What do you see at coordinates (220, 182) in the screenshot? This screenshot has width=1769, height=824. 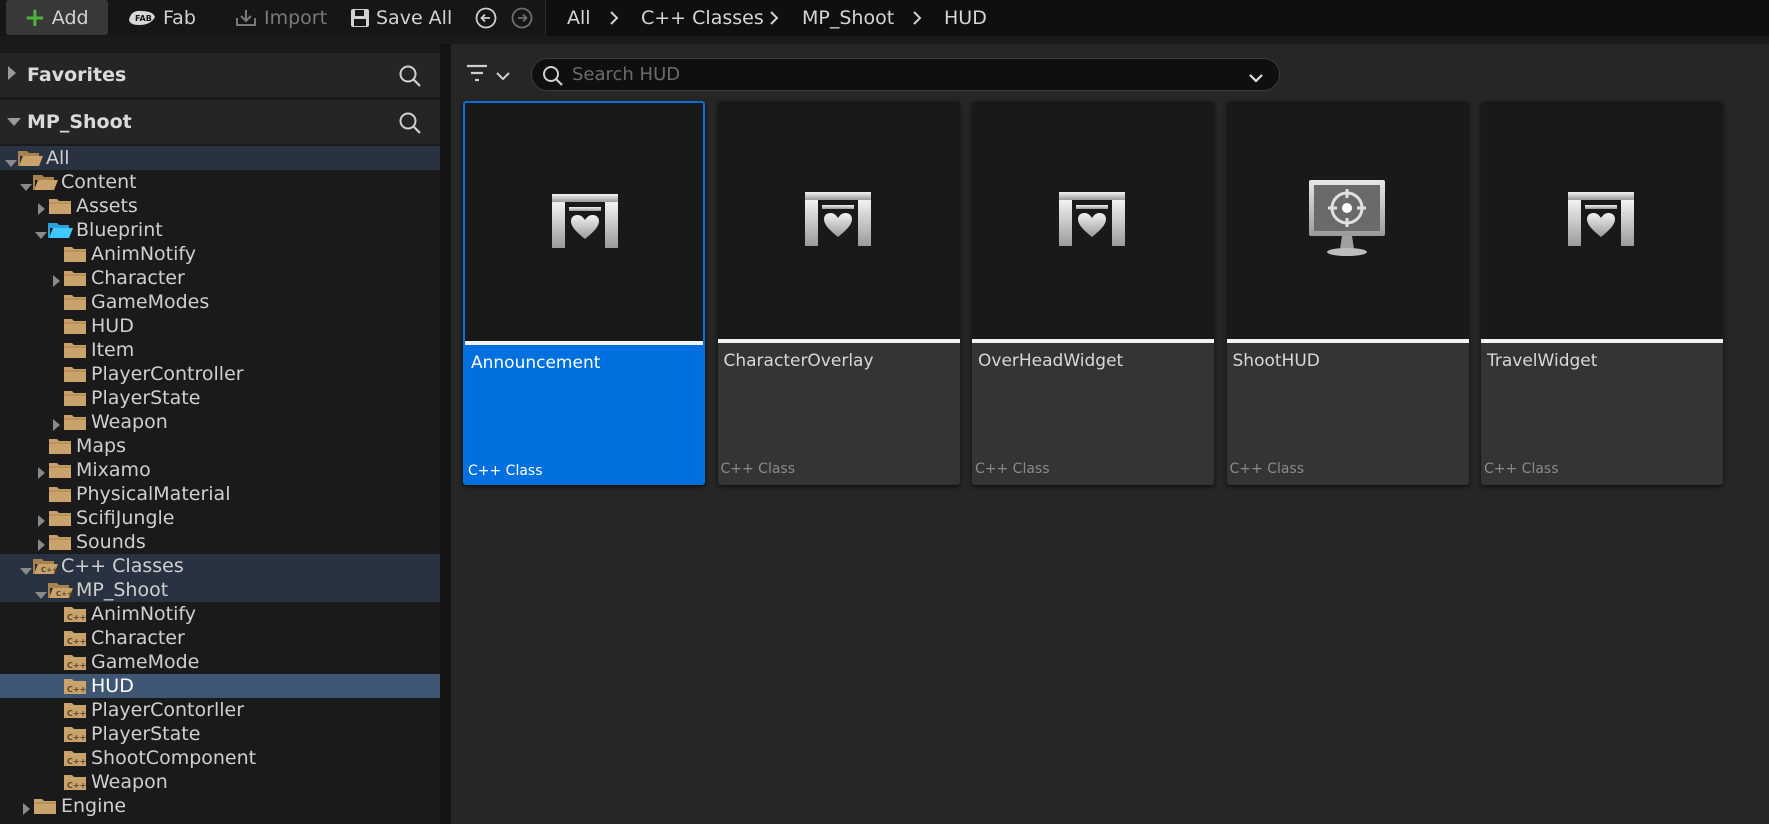 I see `tree-row-content: Content` at bounding box center [220, 182].